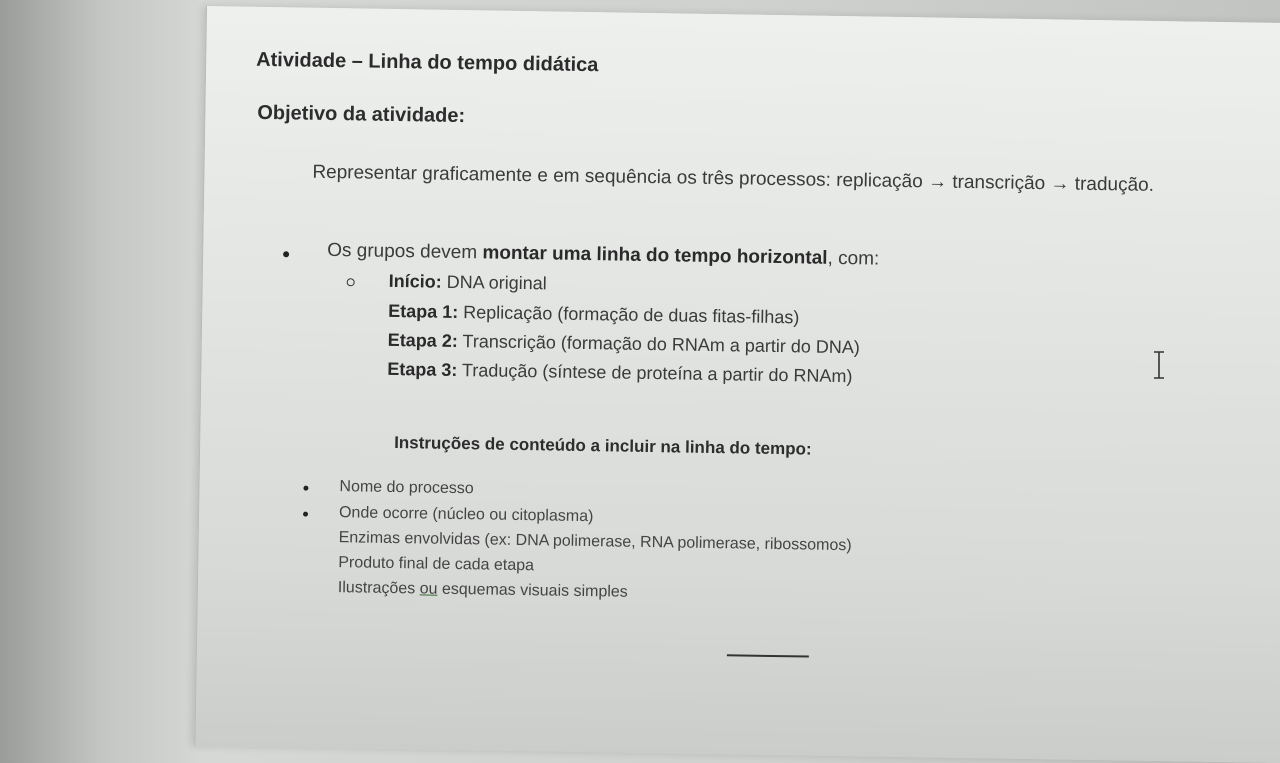 Image resolution: width=1280 pixels, height=763 pixels. What do you see at coordinates (361, 114) in the screenshot?
I see `objective-heading: Objetivo da atividade:` at bounding box center [361, 114].